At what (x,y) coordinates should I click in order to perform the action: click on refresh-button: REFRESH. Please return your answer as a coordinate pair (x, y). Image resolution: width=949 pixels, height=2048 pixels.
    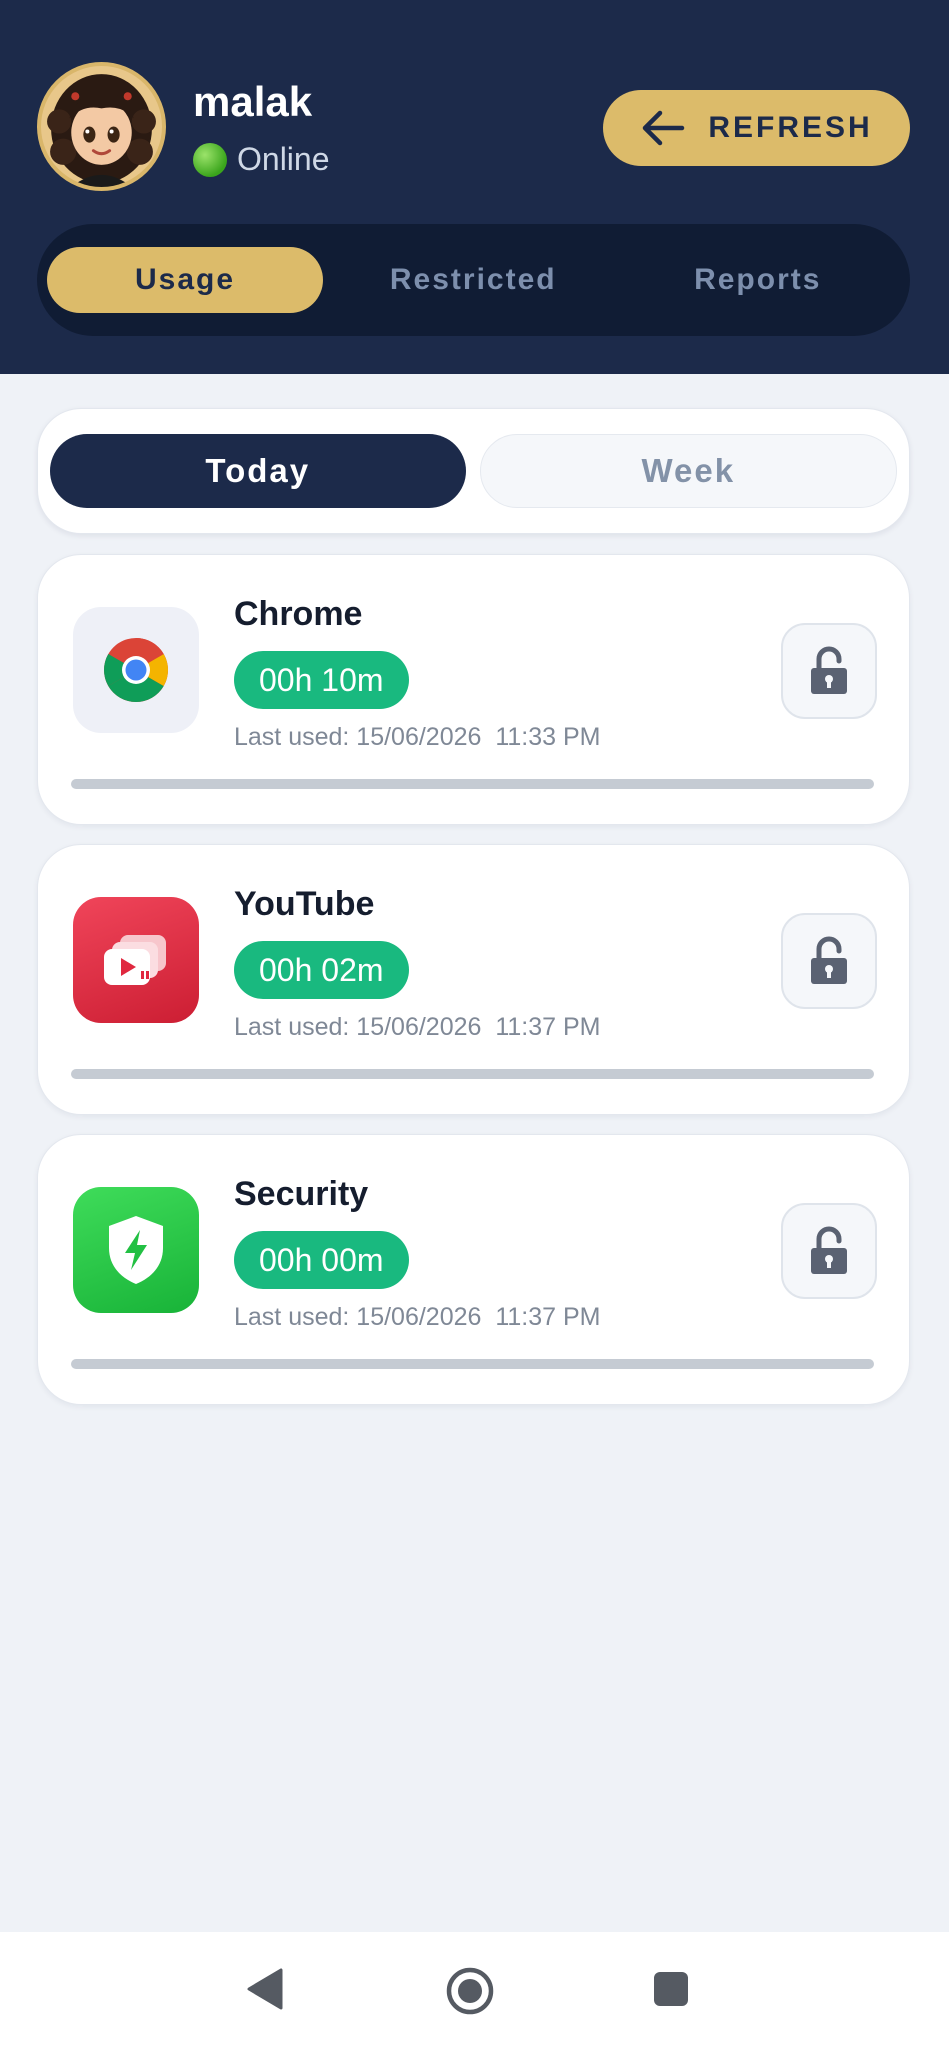
    Looking at the image, I should click on (756, 128).